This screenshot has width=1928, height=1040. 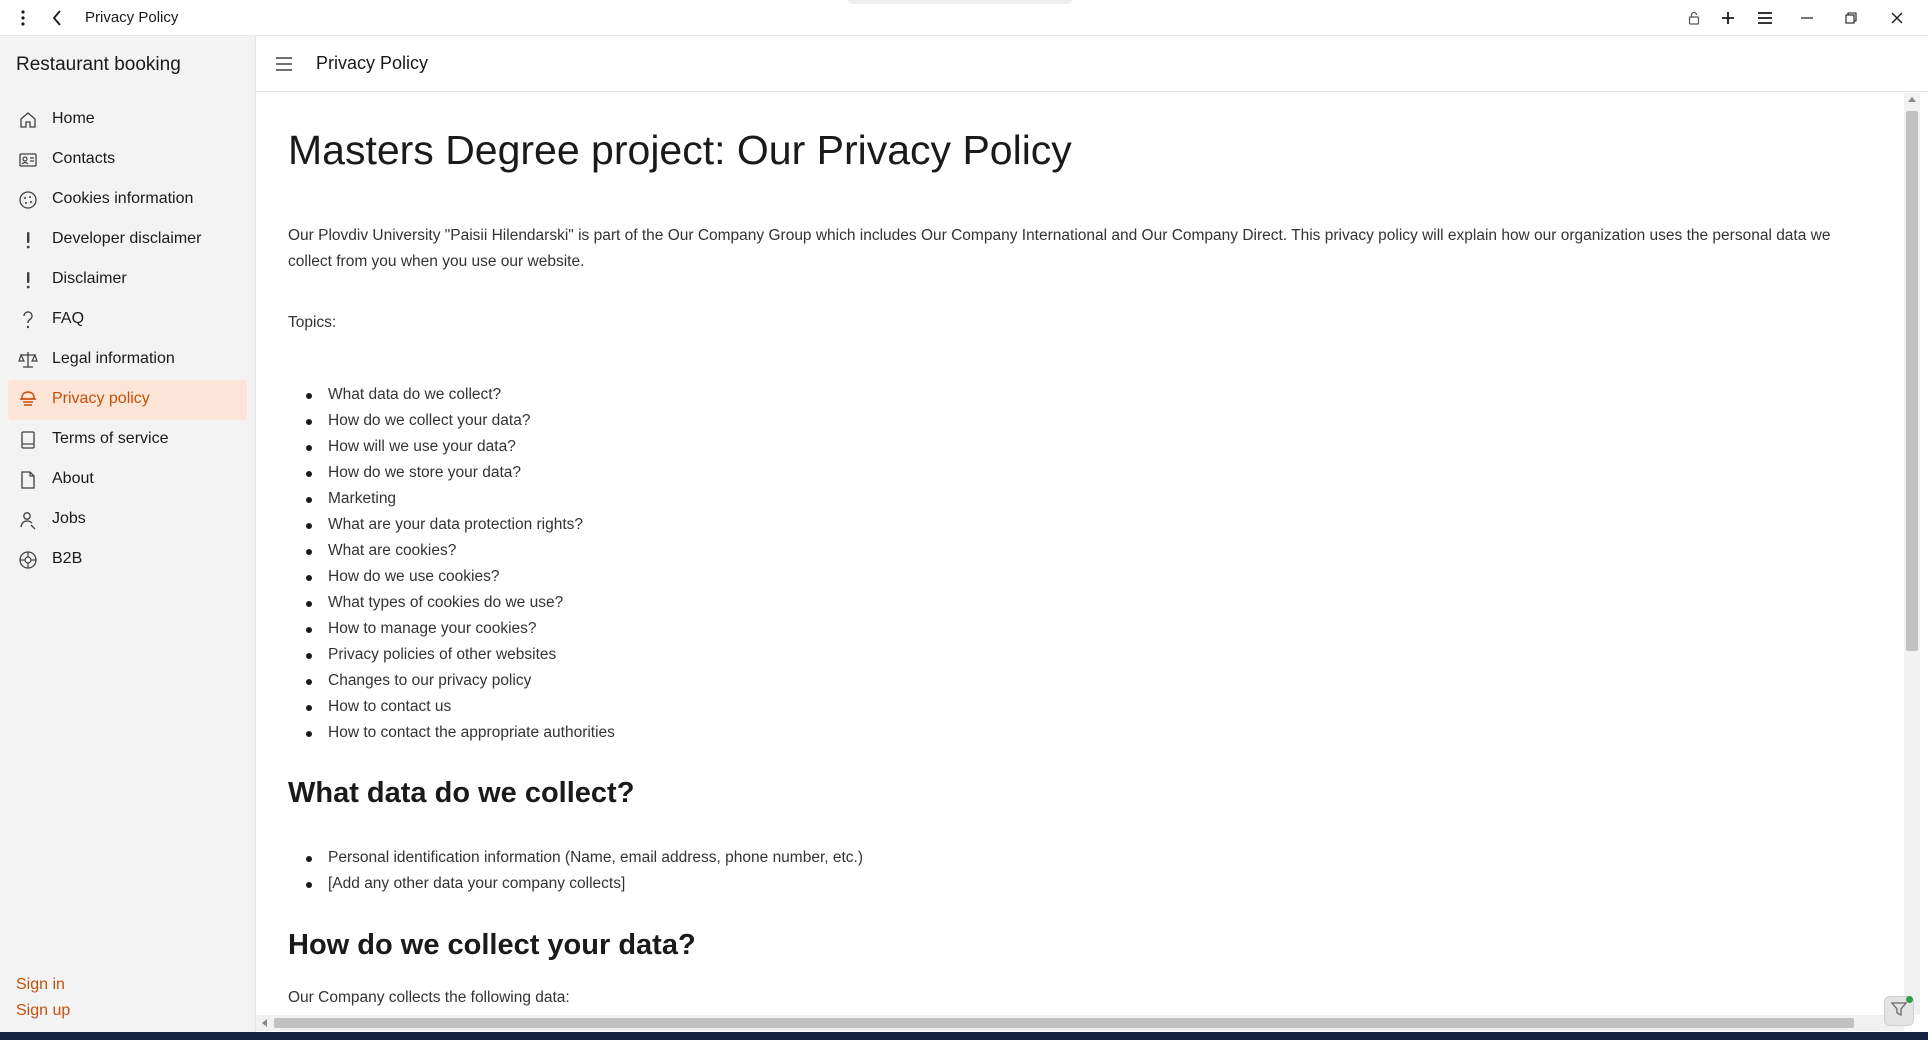 What do you see at coordinates (127, 320) in the screenshot?
I see `sidebar-item-faq: FAQ` at bounding box center [127, 320].